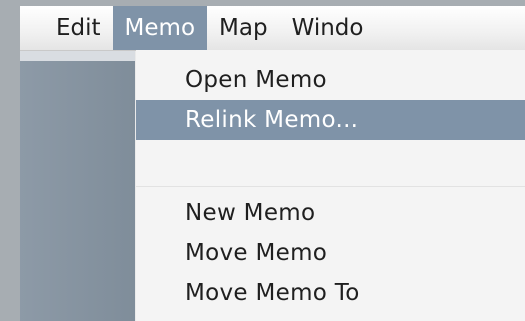 The height and width of the screenshot is (321, 525). What do you see at coordinates (330, 293) in the screenshot?
I see `menu-item-move-memo-to: Move Memo To` at bounding box center [330, 293].